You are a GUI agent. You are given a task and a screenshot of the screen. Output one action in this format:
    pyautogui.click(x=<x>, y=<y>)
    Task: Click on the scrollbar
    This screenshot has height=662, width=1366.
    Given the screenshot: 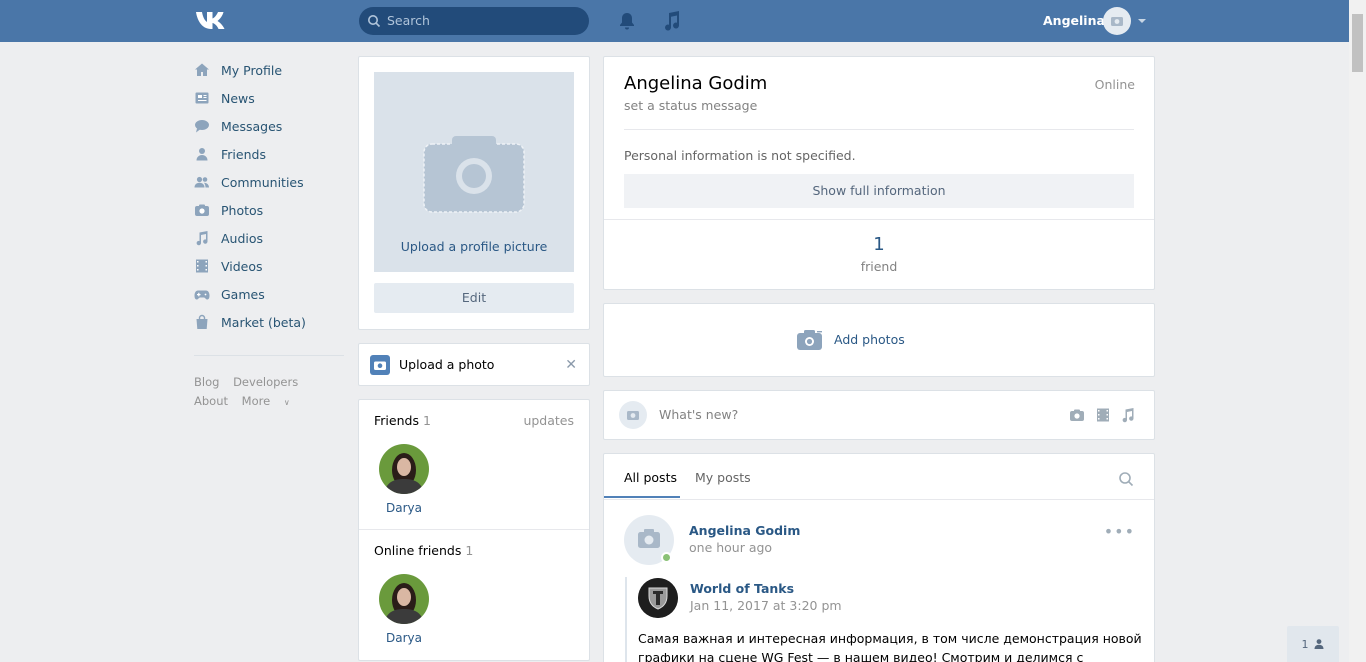 What is the action you would take?
    pyautogui.click(x=1357, y=331)
    